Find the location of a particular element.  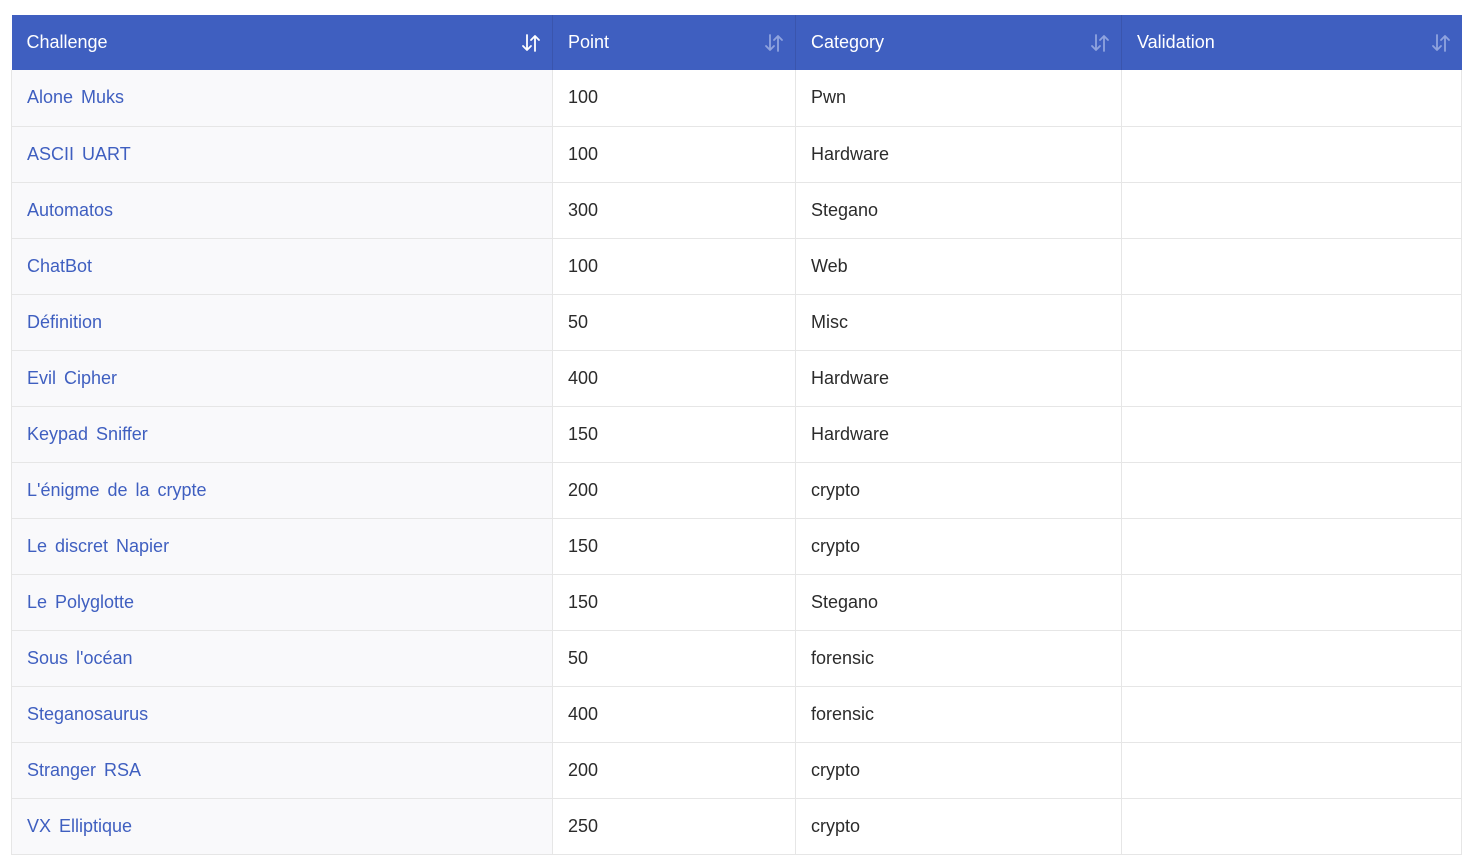

cell-challenge: ChatBot is located at coordinates (282, 266).